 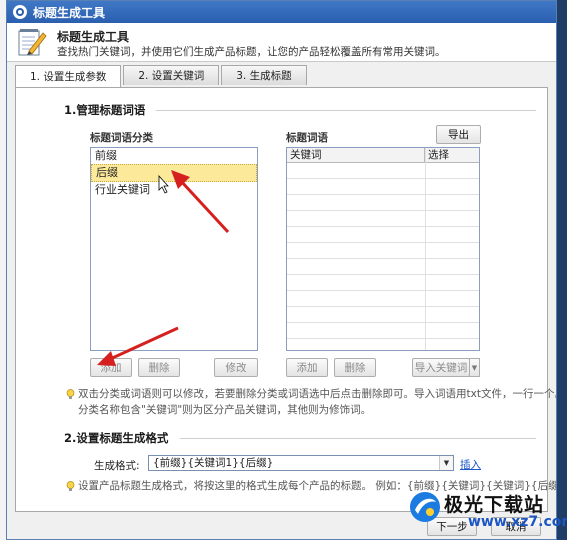 I want to click on watermark-url: www.xz7.com, so click(x=517, y=522).